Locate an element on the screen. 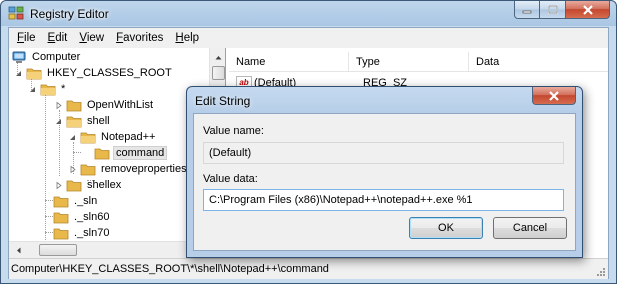 The image size is (617, 284). menu-file-label: ile is located at coordinates (30, 38).